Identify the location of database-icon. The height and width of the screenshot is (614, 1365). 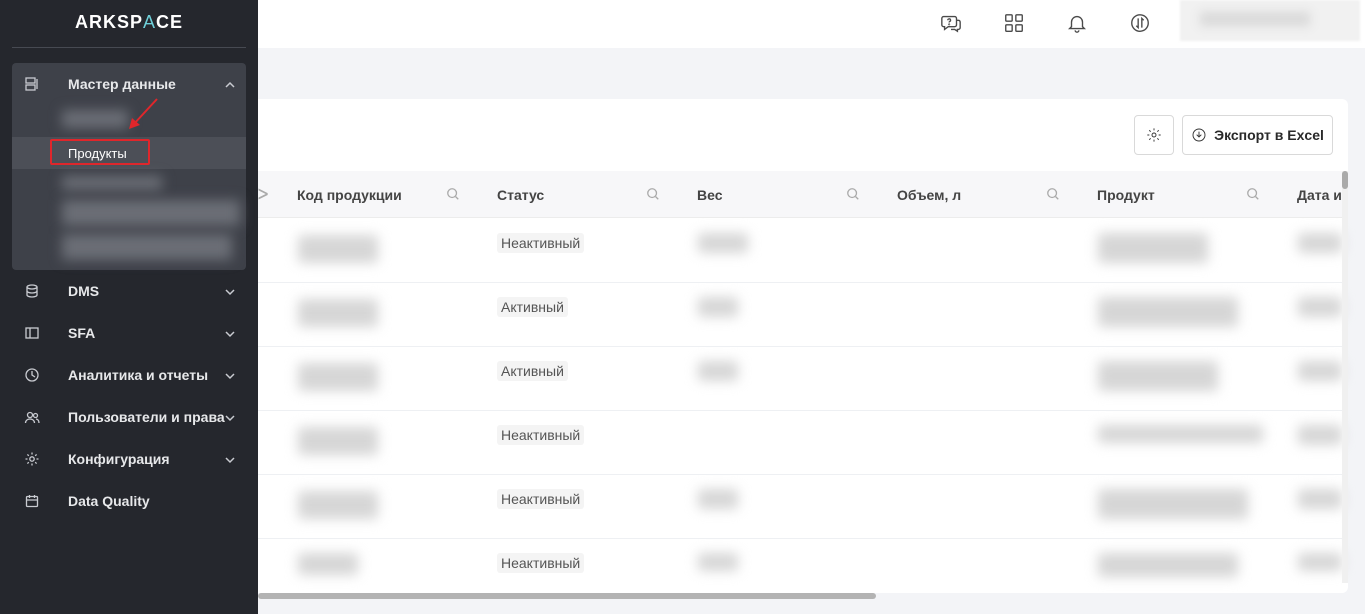
(32, 291).